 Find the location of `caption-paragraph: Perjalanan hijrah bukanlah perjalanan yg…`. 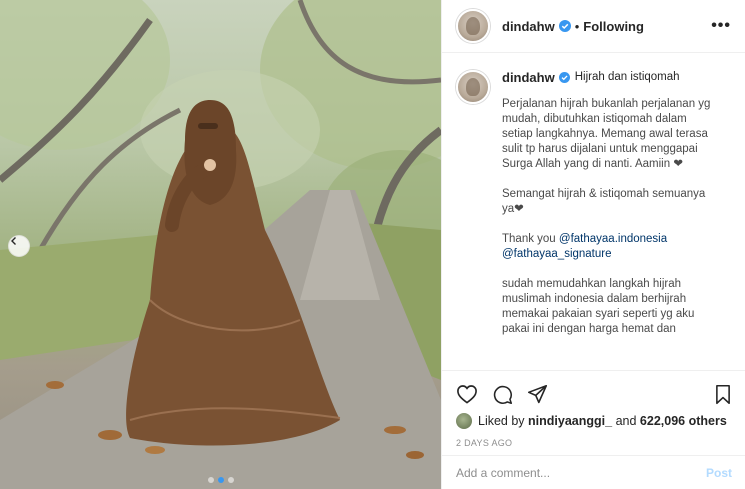

caption-paragraph: Perjalanan hijrah bukanlah perjalanan yg… is located at coordinates (606, 134).